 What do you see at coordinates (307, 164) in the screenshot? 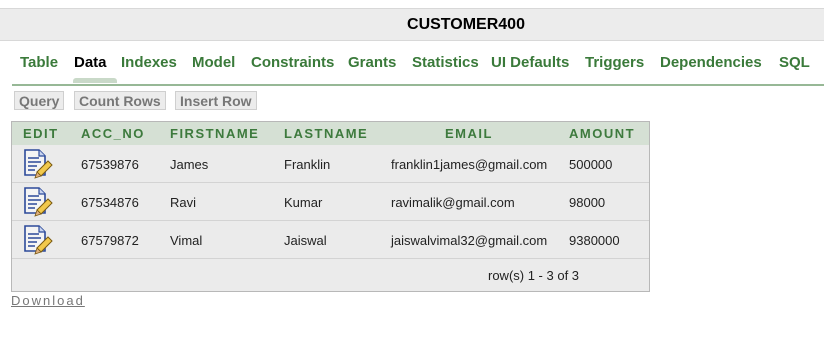
I see `cell-lastname: Franklin` at bounding box center [307, 164].